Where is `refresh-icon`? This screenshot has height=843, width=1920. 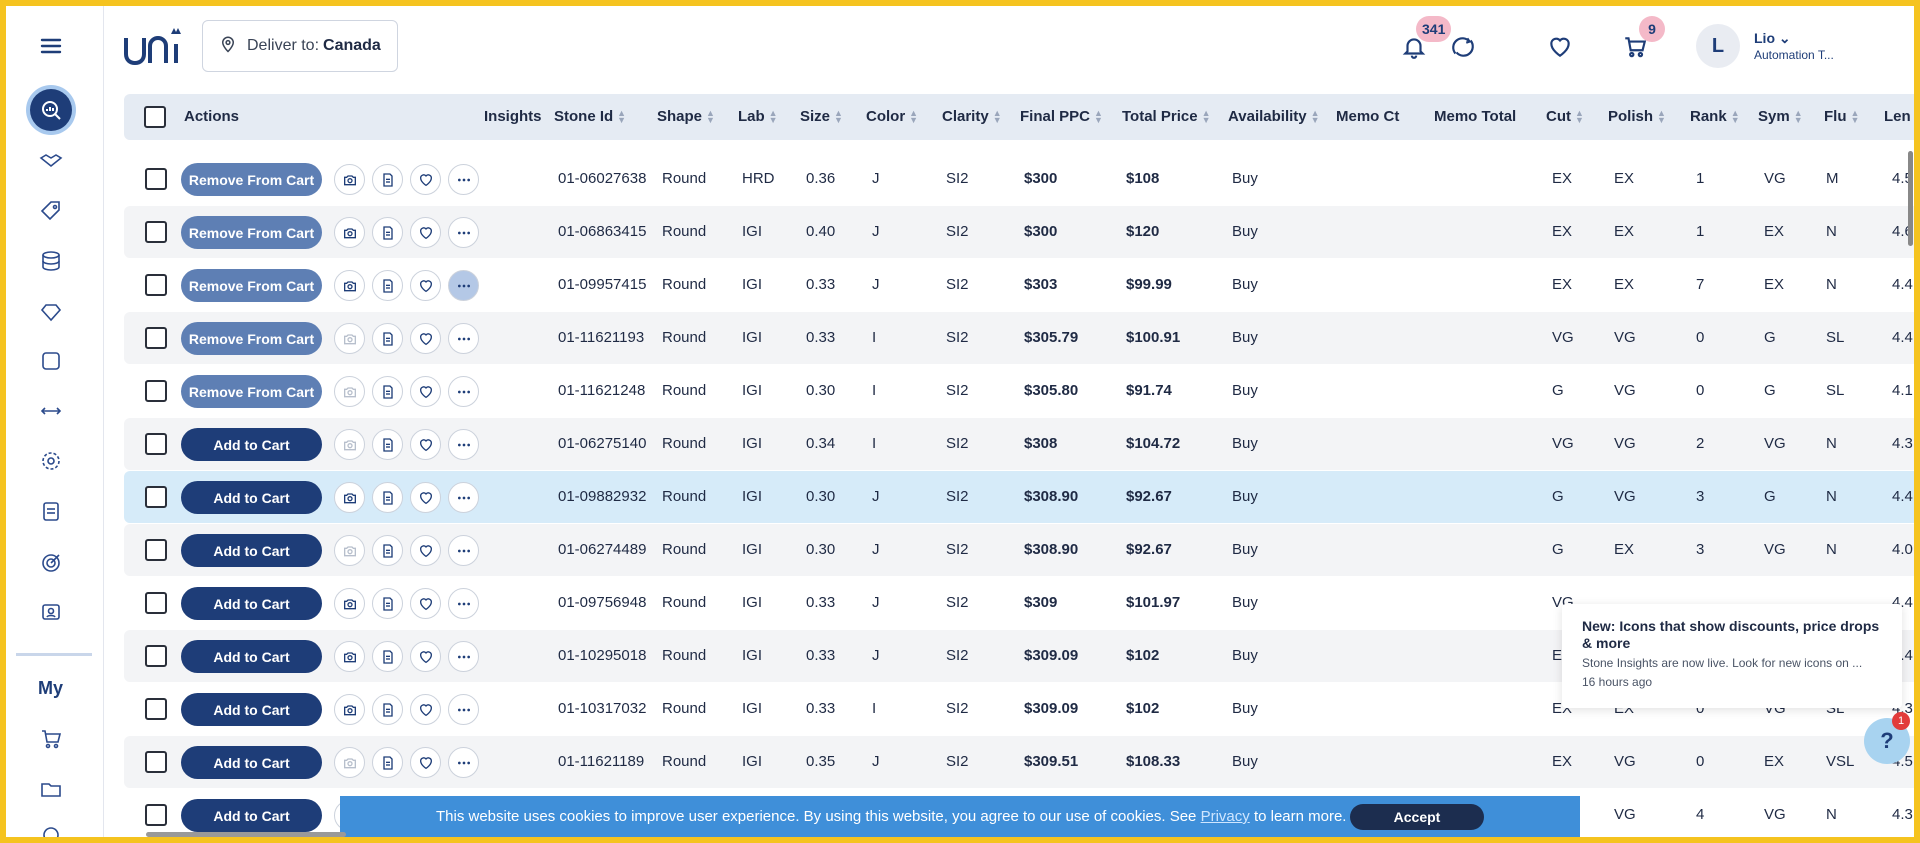 refresh-icon is located at coordinates (1463, 47).